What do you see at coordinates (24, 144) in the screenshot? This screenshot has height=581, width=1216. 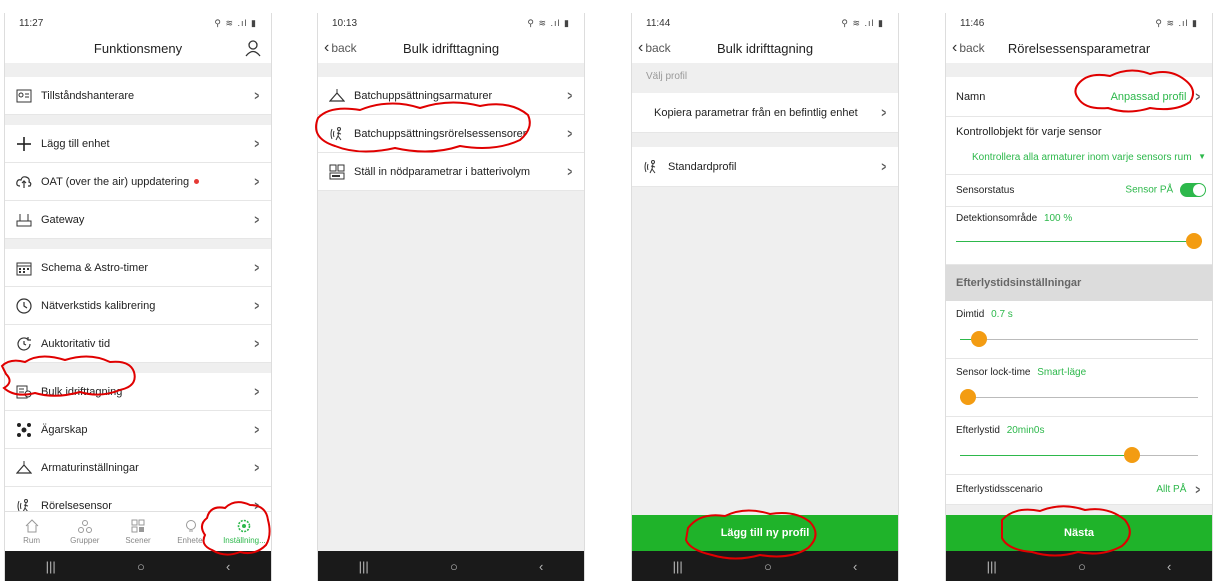 I see `plus-icon` at bounding box center [24, 144].